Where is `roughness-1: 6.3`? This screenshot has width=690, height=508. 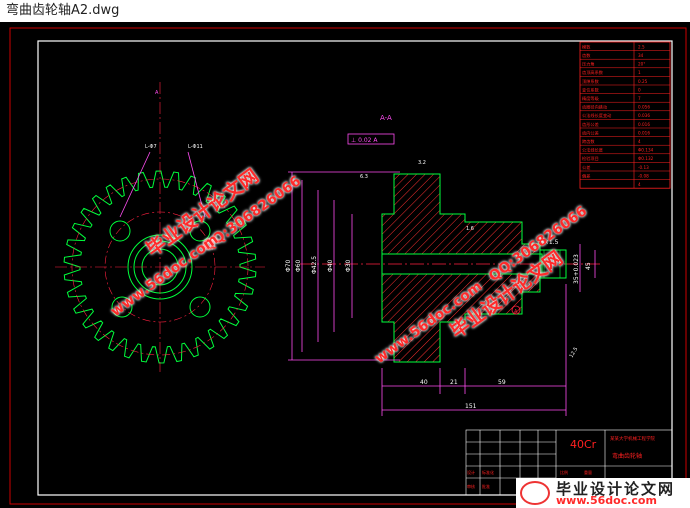
roughness-1: 6.3 is located at coordinates (364, 177).